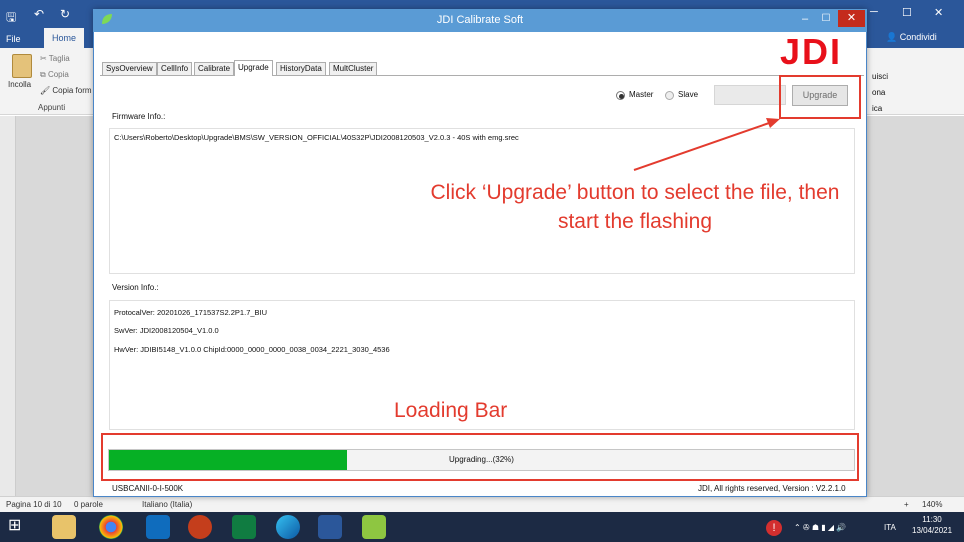  Describe the element at coordinates (11, 18) in the screenshot. I see `save-icon: 🖫` at that location.